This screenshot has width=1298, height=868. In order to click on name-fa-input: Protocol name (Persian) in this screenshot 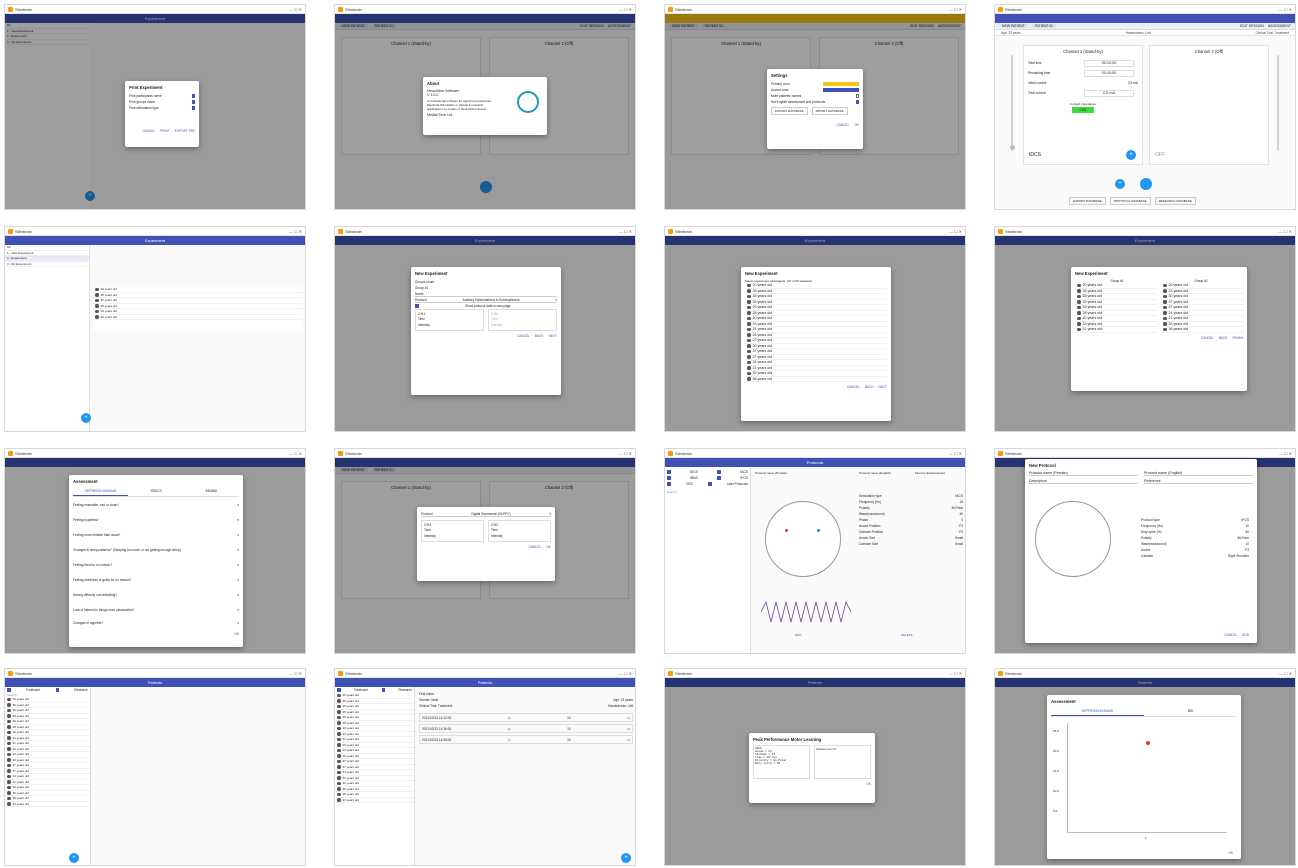, I will do `click(1083, 473)`.